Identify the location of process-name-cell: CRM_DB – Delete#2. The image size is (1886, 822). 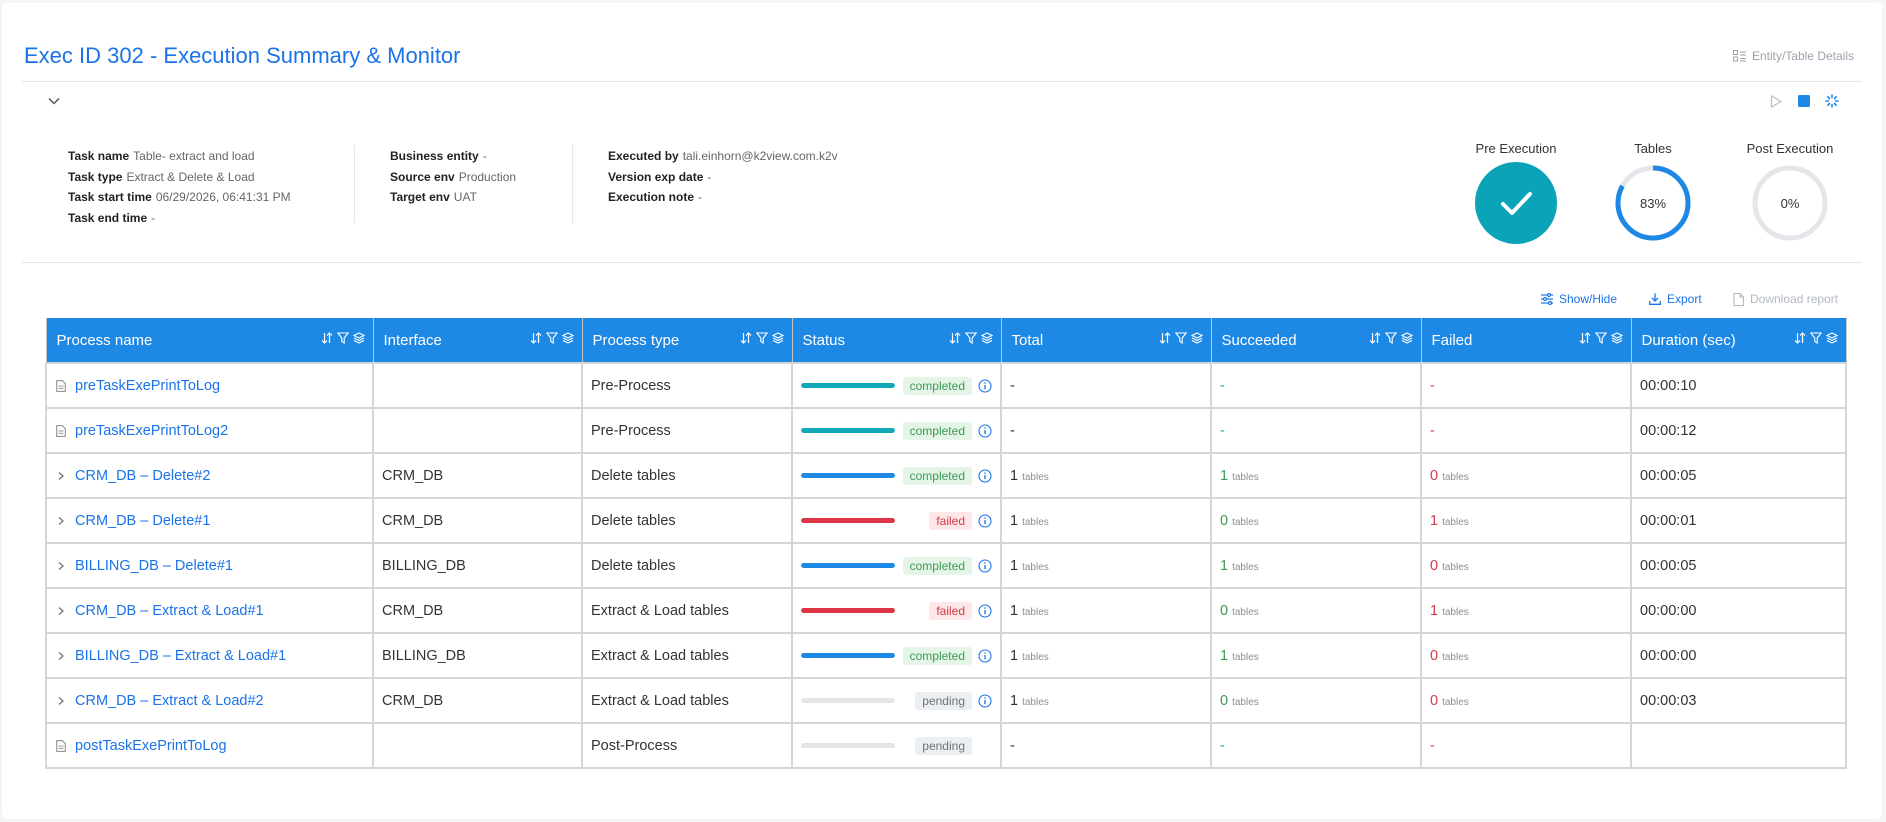
(209, 475).